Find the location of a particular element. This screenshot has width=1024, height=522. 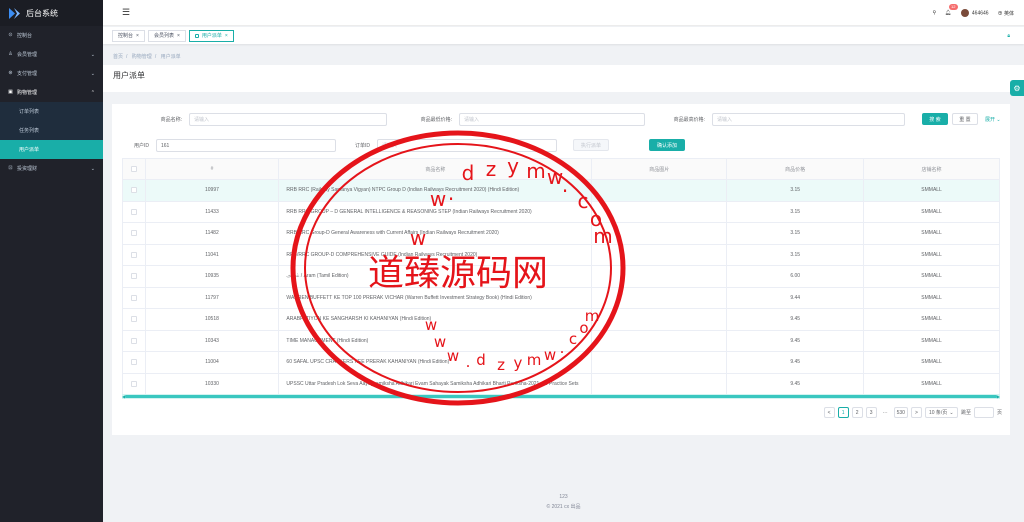

settings-gear-icon: ⚙ is located at coordinates (1017, 88).